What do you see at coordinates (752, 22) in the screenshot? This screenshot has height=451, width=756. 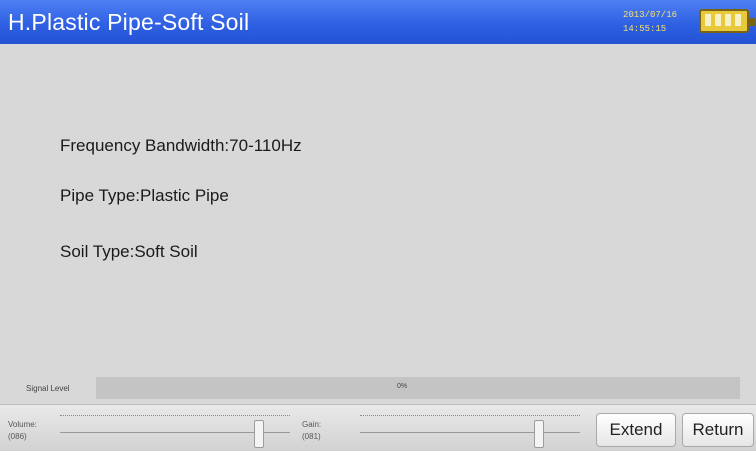 I see `battery-terminal` at bounding box center [752, 22].